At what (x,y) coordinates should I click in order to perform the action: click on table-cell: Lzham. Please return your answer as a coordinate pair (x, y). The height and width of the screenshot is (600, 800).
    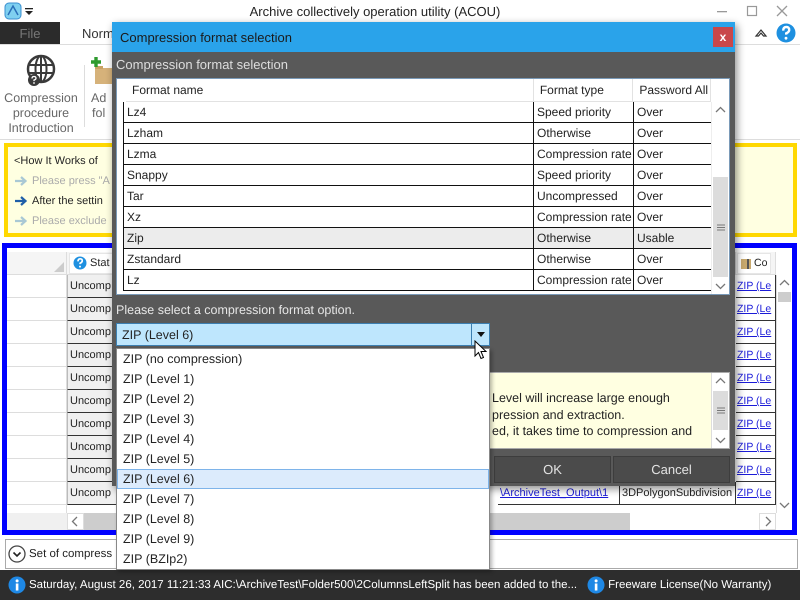
    Looking at the image, I should click on (328, 133).